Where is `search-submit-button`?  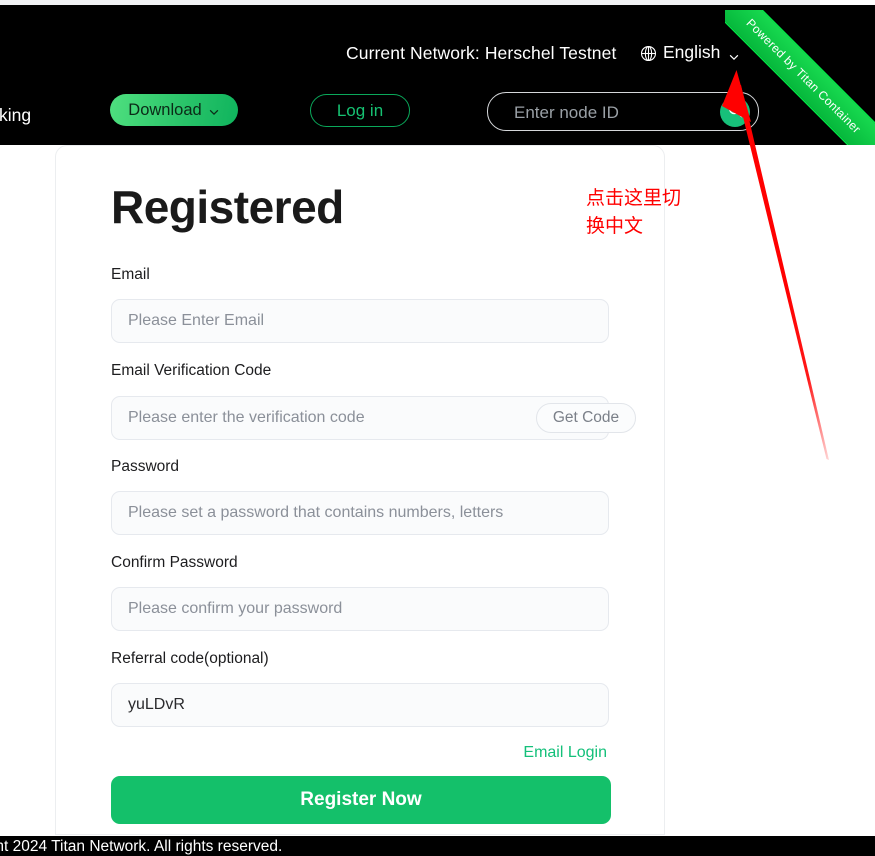
search-submit-button is located at coordinates (735, 111).